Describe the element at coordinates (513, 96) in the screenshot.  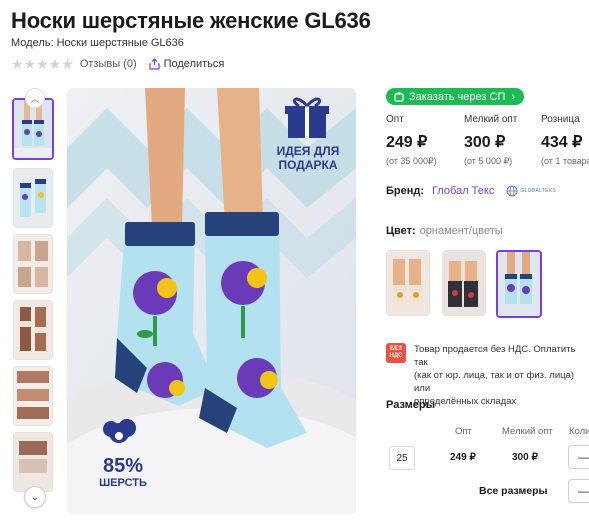
I see `chevron-right-icon: ›` at that location.